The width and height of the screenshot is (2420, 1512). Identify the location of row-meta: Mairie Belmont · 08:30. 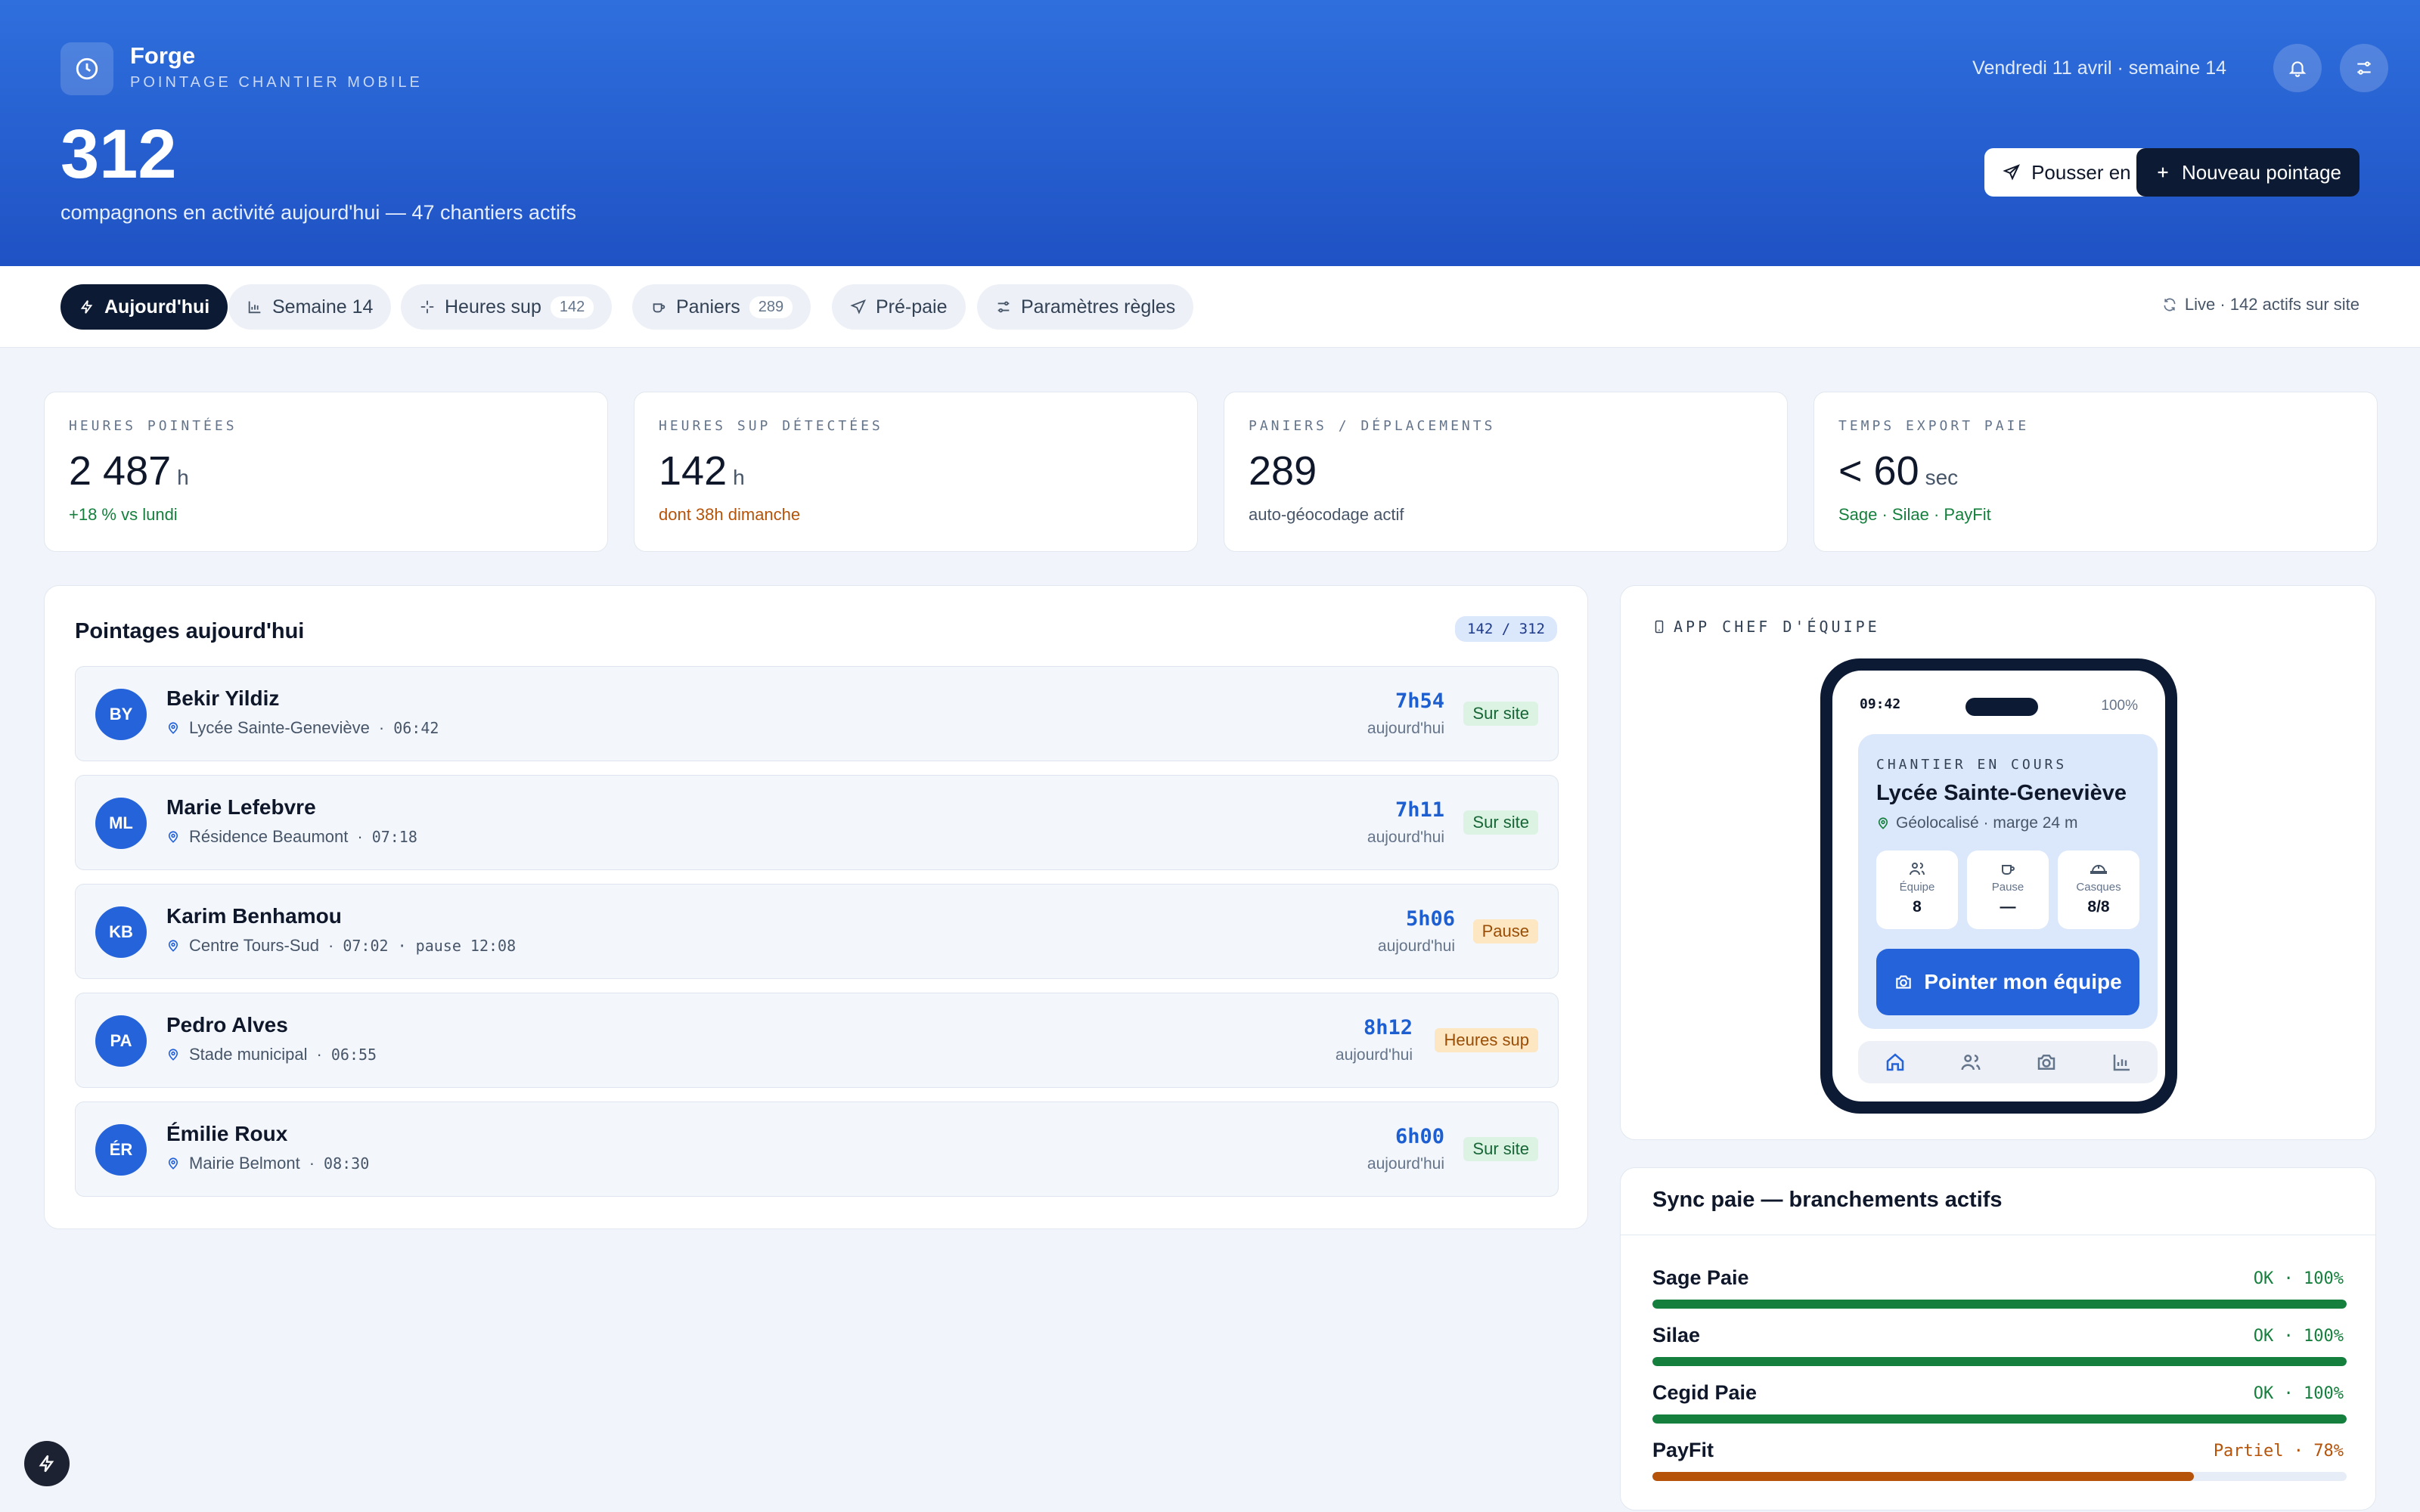
(267, 1164).